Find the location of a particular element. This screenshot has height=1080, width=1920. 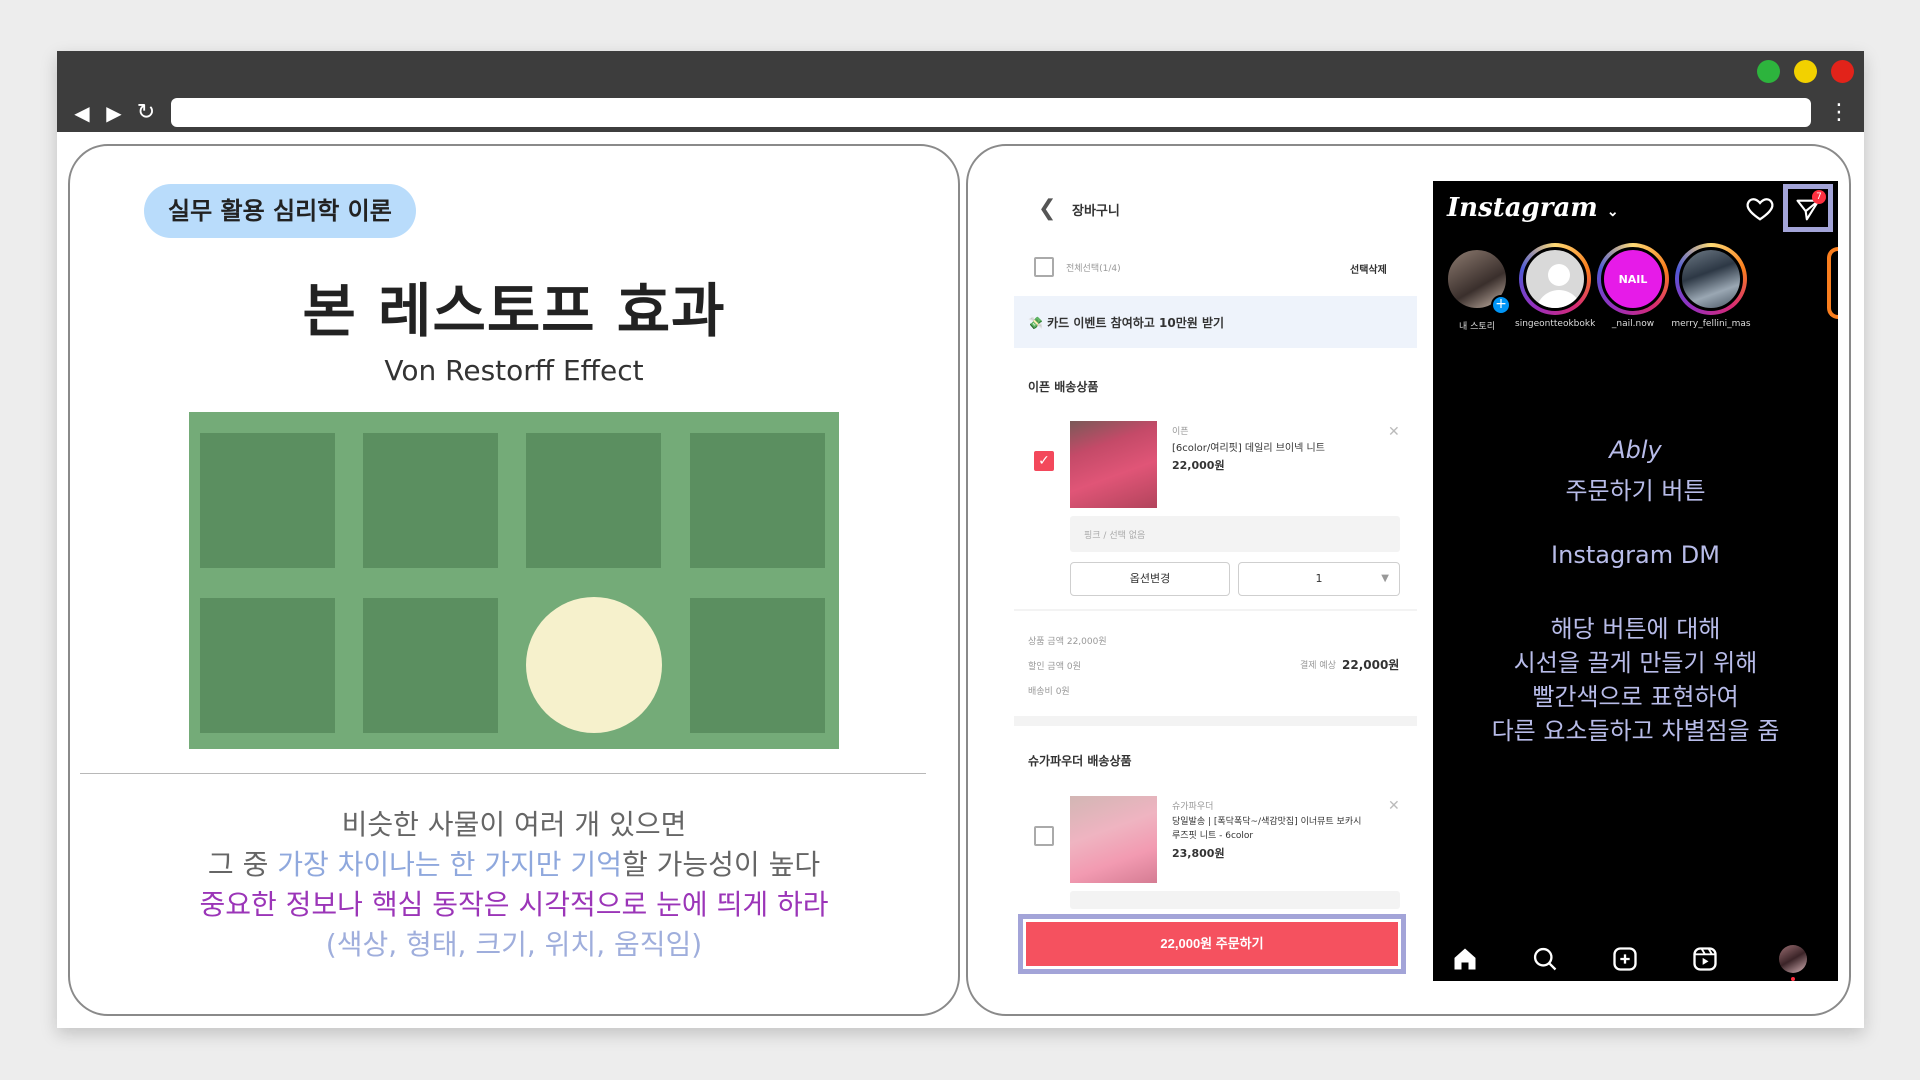

description-line-2: 그 중 가장 차이나는 한 가지만 기억할 가능성이 높다 is located at coordinates (514, 863).